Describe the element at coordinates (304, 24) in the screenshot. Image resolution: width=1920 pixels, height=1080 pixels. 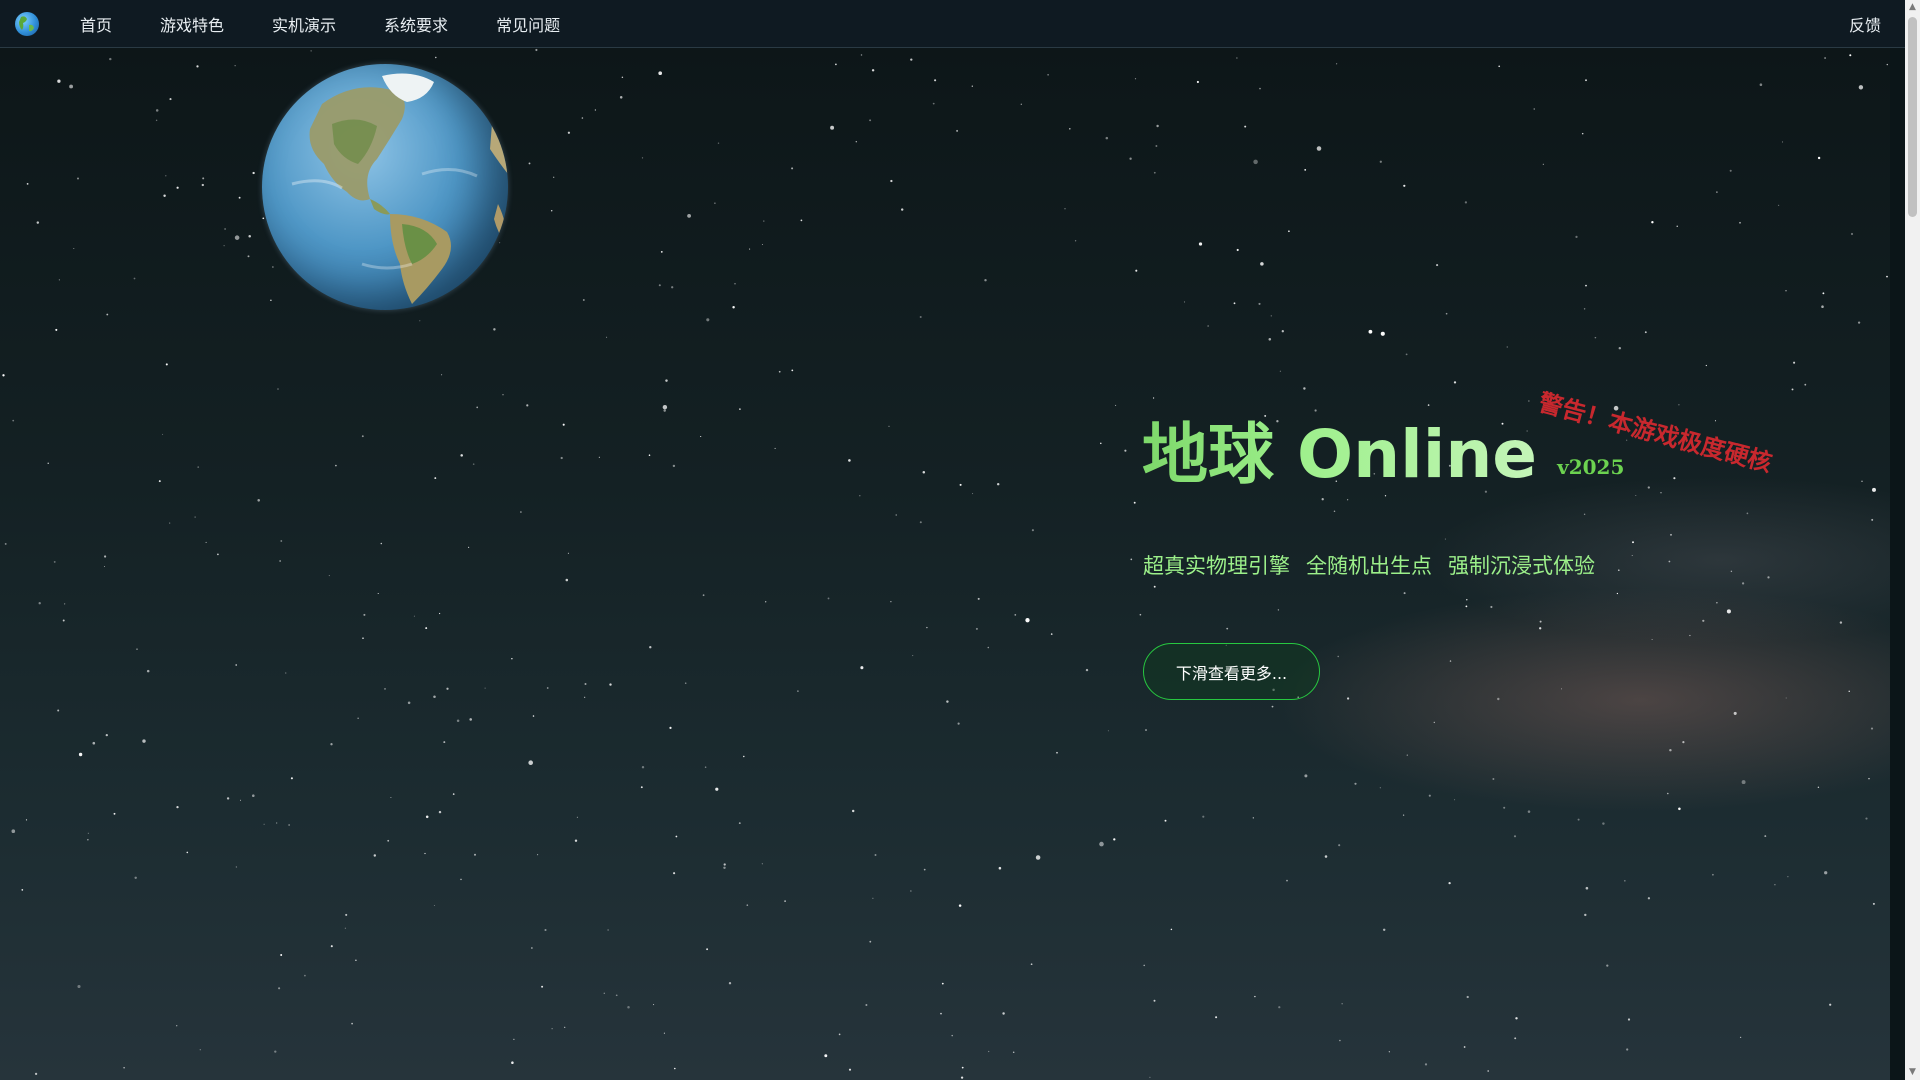
I see `nav-link-gameplay-demo: 实机演示` at that location.